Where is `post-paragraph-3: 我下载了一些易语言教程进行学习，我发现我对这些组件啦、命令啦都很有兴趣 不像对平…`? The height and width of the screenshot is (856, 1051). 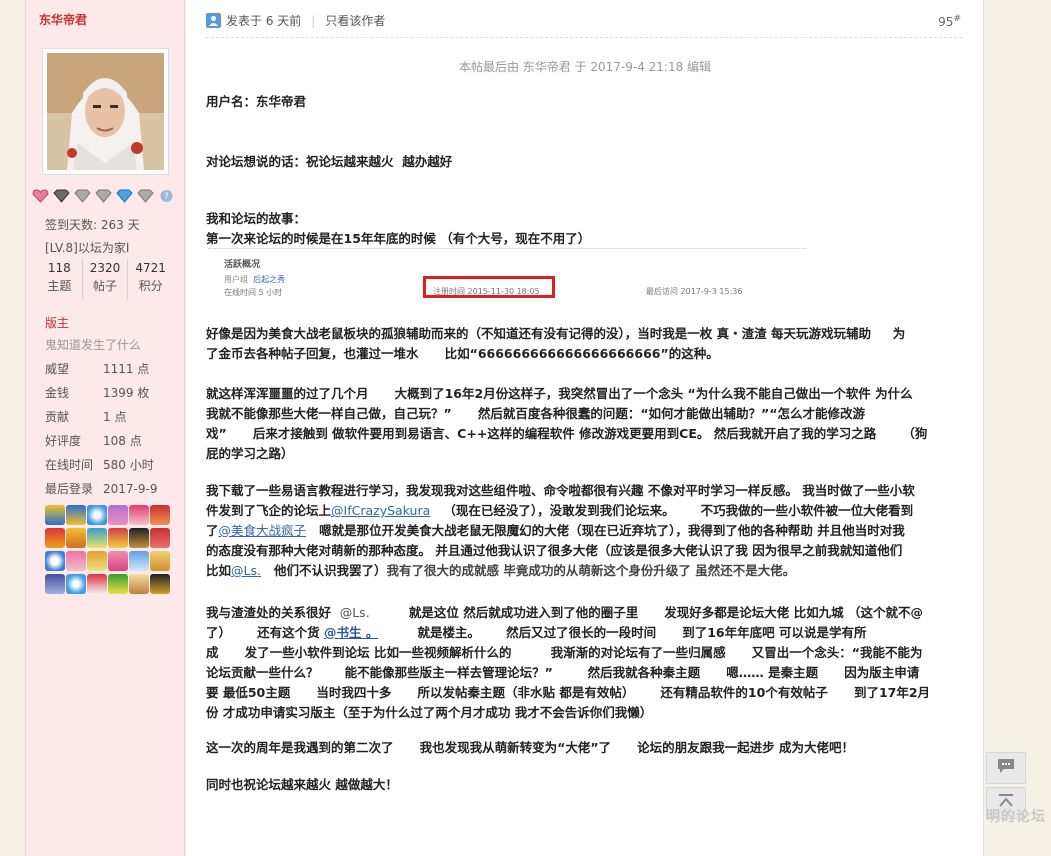
post-paragraph-3: 我下载了一些易语言教程进行学习，我发现我对这些组件啦、命令啦都很有兴趣 不像对平… is located at coordinates (560, 530).